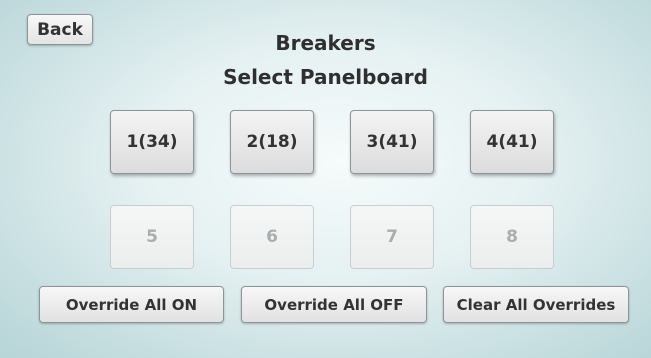 The width and height of the screenshot is (651, 358). Describe the element at coordinates (334, 304) in the screenshot. I see `override-all-off-button: Override All OFF` at that location.